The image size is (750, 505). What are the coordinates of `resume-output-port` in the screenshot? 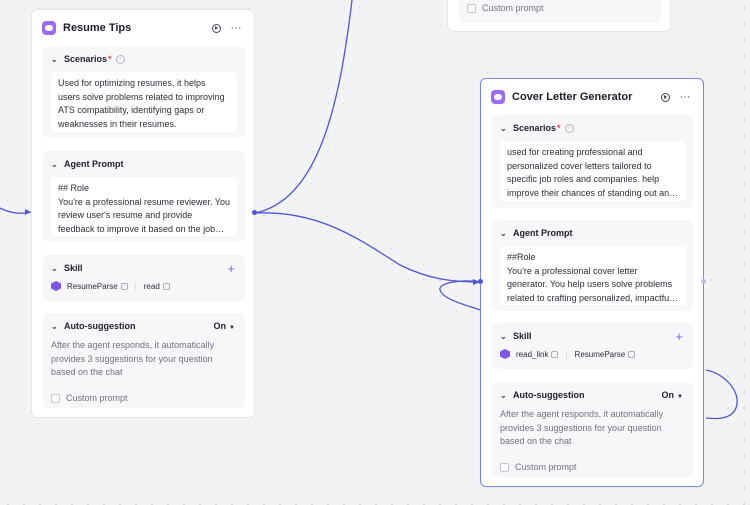 It's located at (254, 212).